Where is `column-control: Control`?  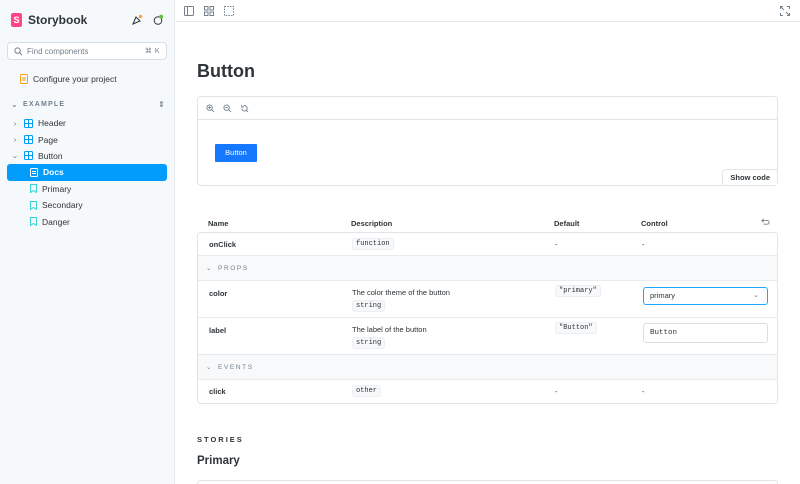
column-control: Control is located at coordinates (654, 223).